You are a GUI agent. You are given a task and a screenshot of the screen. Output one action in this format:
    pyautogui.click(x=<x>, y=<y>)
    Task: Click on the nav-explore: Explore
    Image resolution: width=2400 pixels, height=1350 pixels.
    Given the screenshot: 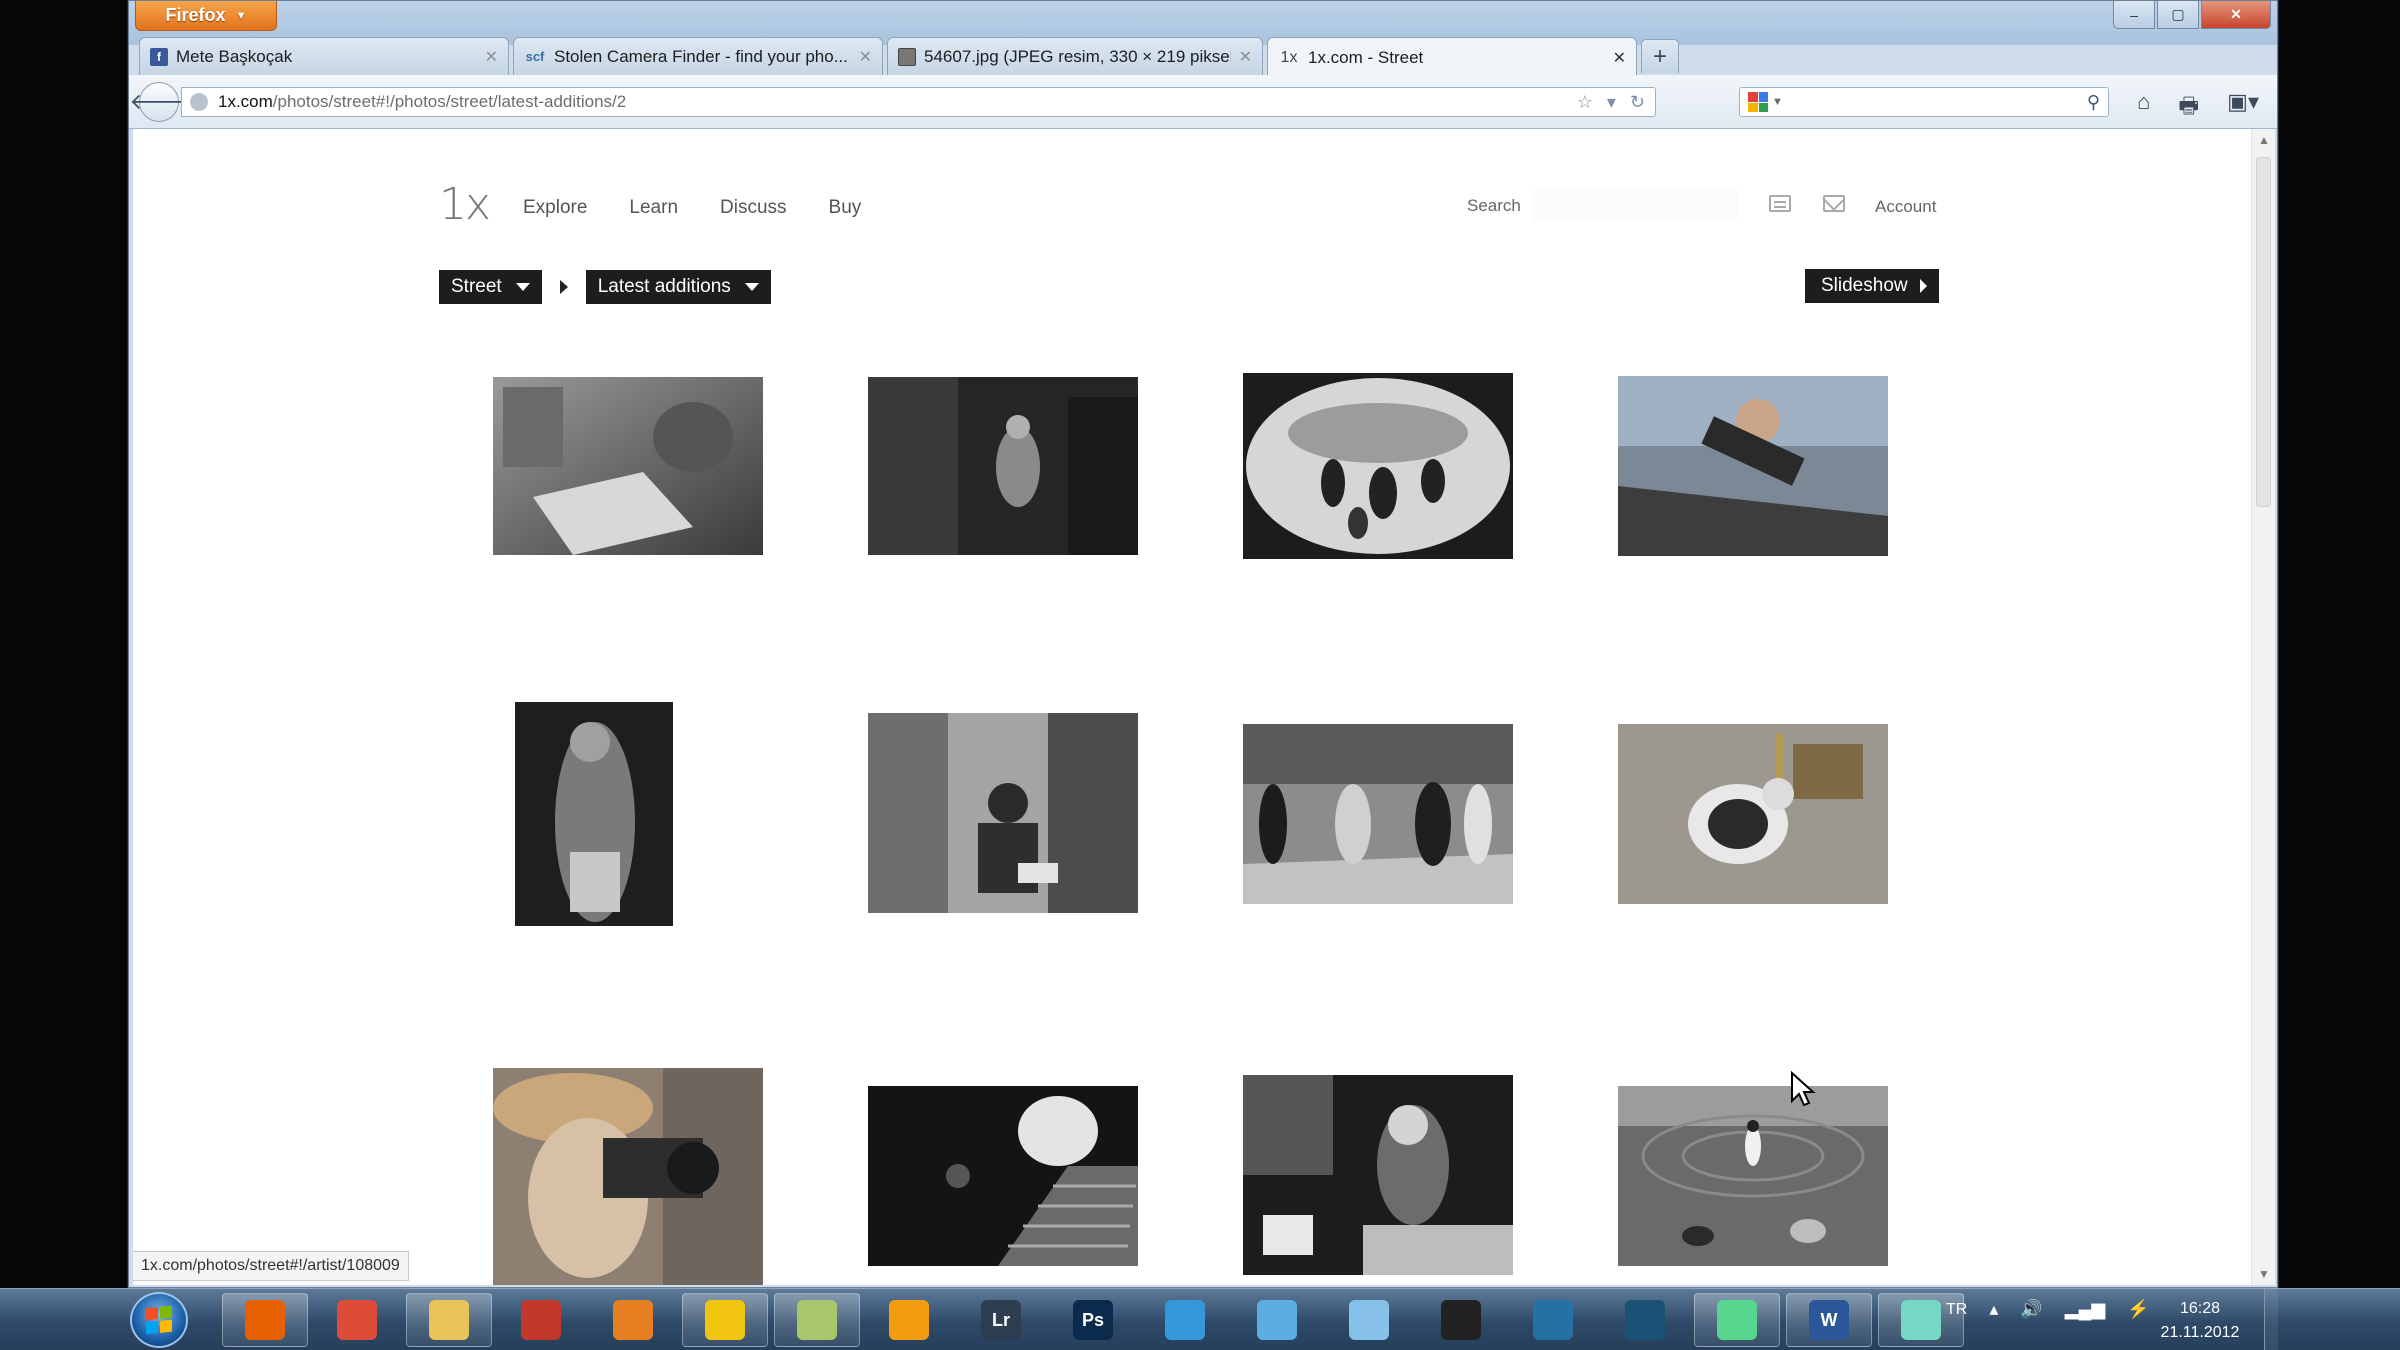 What is the action you would take?
    pyautogui.click(x=555, y=208)
    